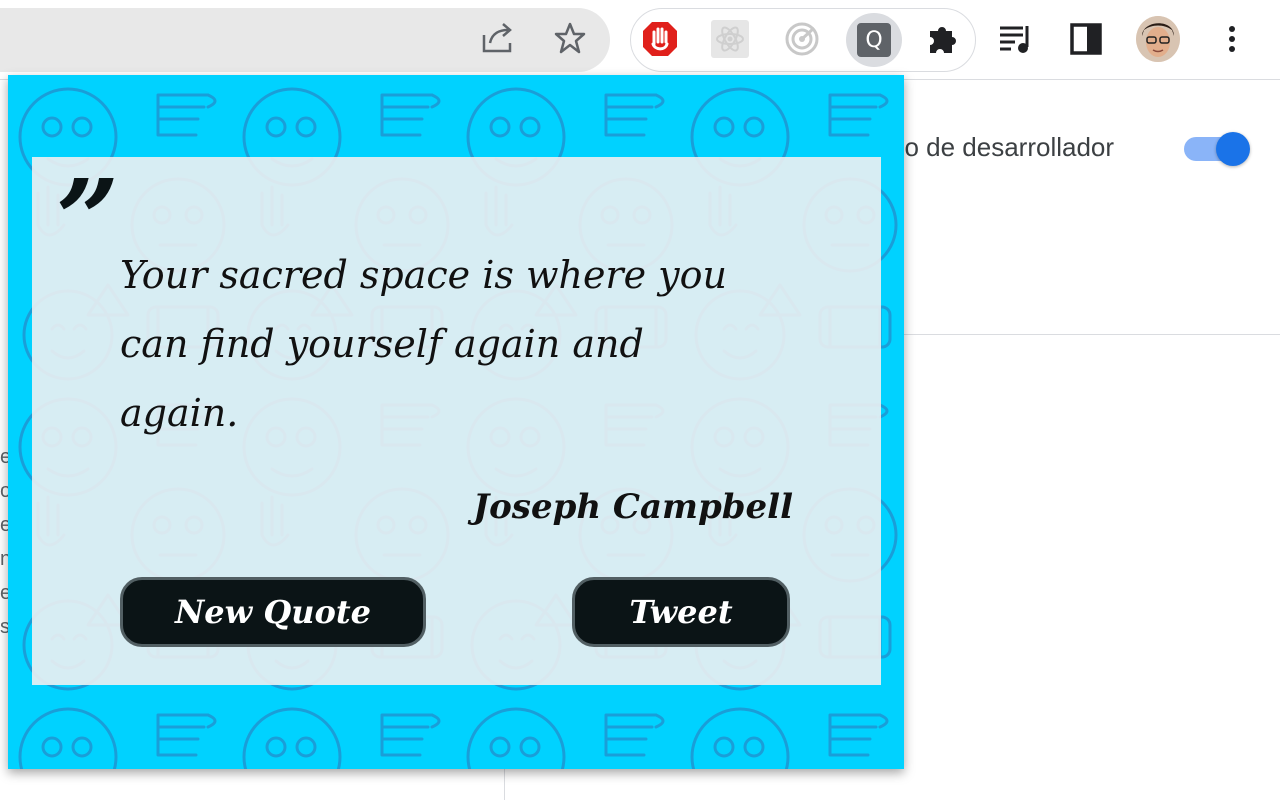  What do you see at coordinates (88, 219) in the screenshot?
I see `quote-mark: ”` at bounding box center [88, 219].